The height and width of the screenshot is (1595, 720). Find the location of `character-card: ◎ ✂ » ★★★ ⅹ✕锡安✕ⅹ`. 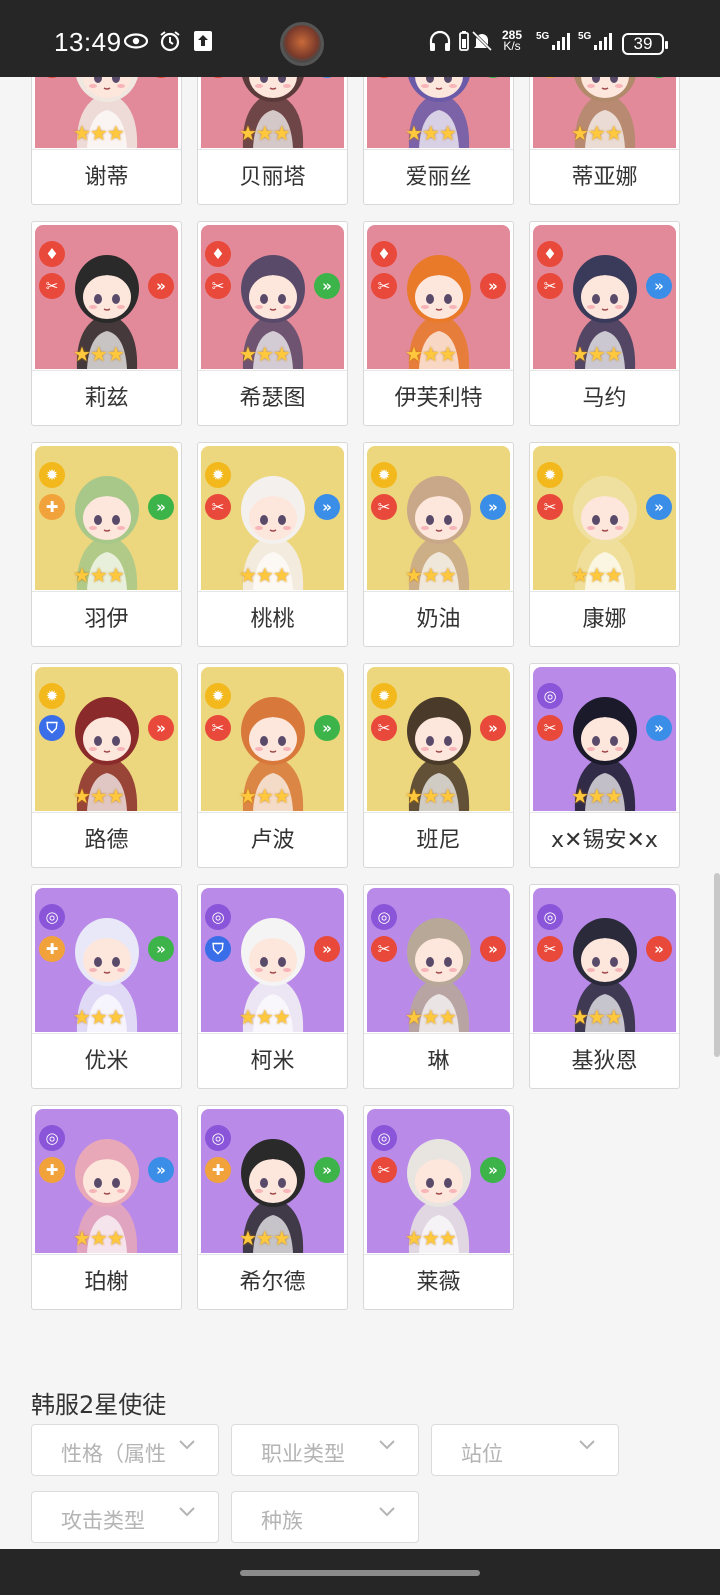

character-card: ◎ ✂ » ★★★ ⅹ✕锡安✕ⅹ is located at coordinates (604, 765).